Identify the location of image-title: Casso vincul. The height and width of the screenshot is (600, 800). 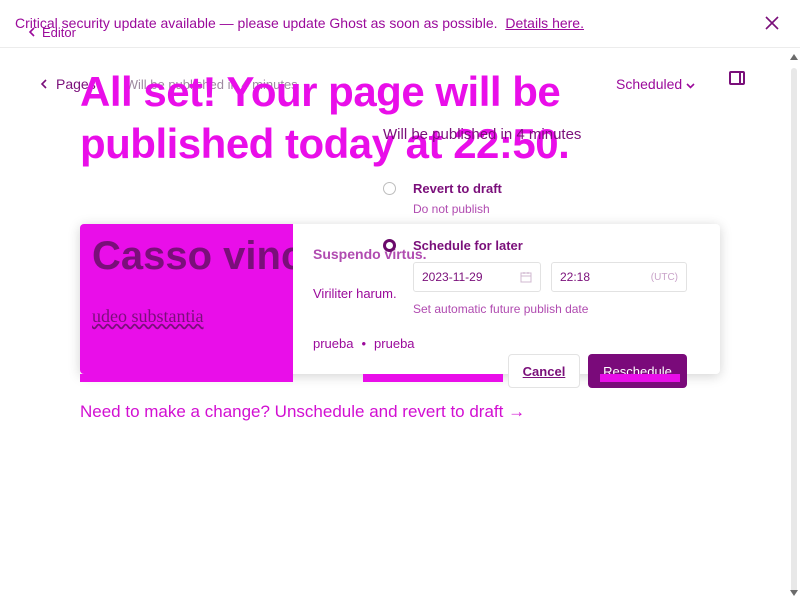
(192, 256).